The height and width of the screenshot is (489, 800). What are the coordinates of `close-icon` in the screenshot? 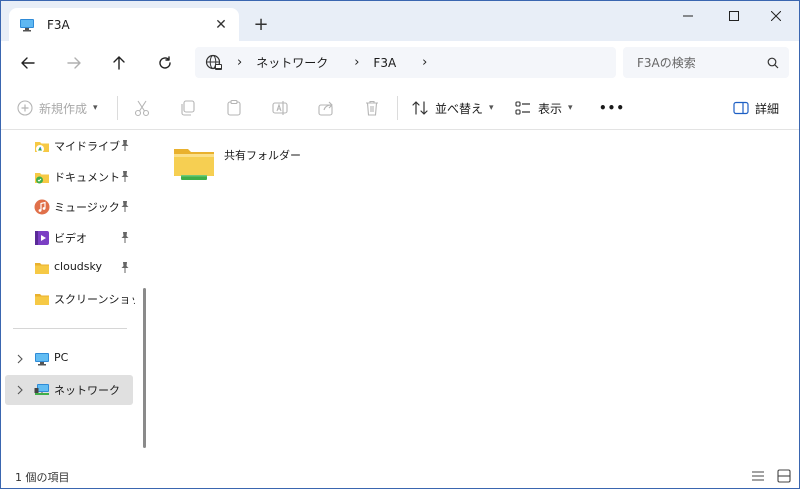 It's located at (776, 16).